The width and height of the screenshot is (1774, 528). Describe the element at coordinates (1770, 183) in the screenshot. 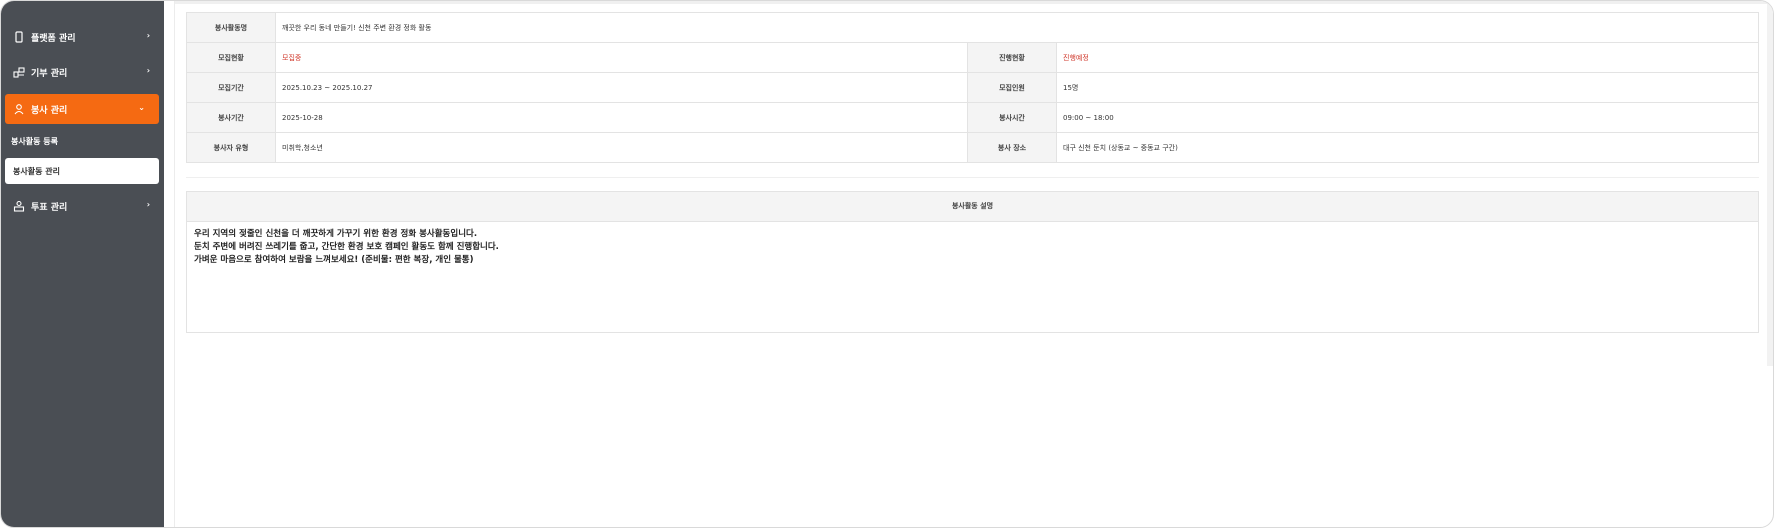

I see `scrollbar` at that location.